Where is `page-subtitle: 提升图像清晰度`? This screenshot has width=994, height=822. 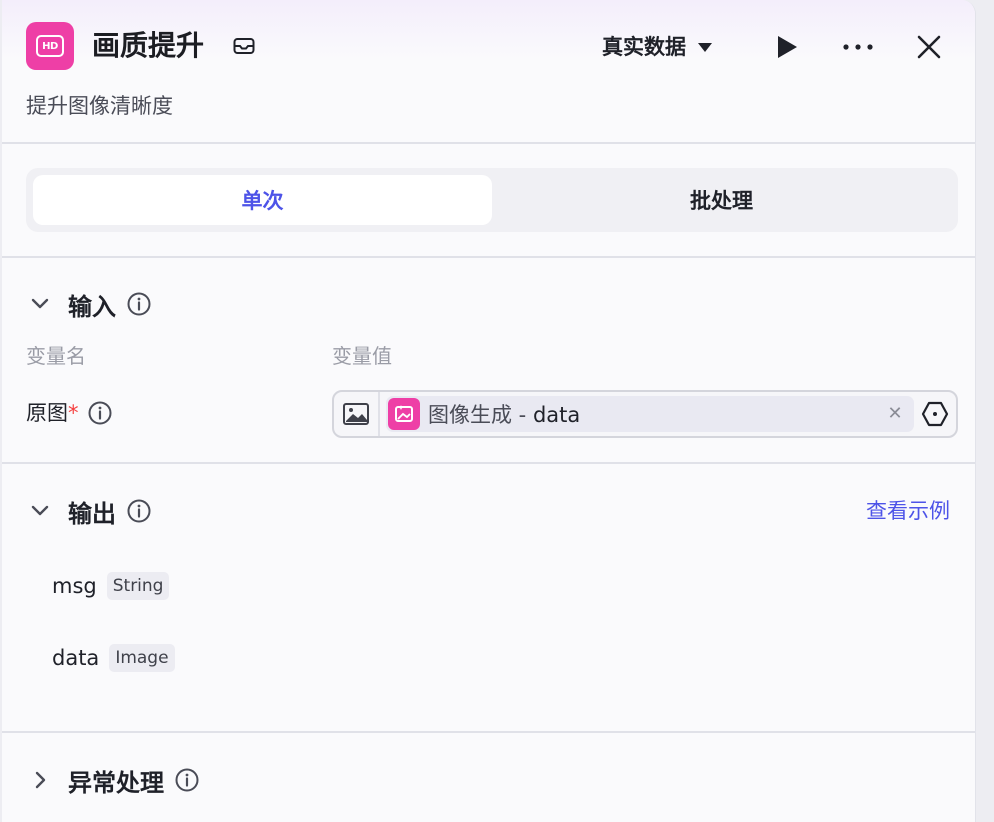
page-subtitle: 提升图像清晰度 is located at coordinates (99, 106).